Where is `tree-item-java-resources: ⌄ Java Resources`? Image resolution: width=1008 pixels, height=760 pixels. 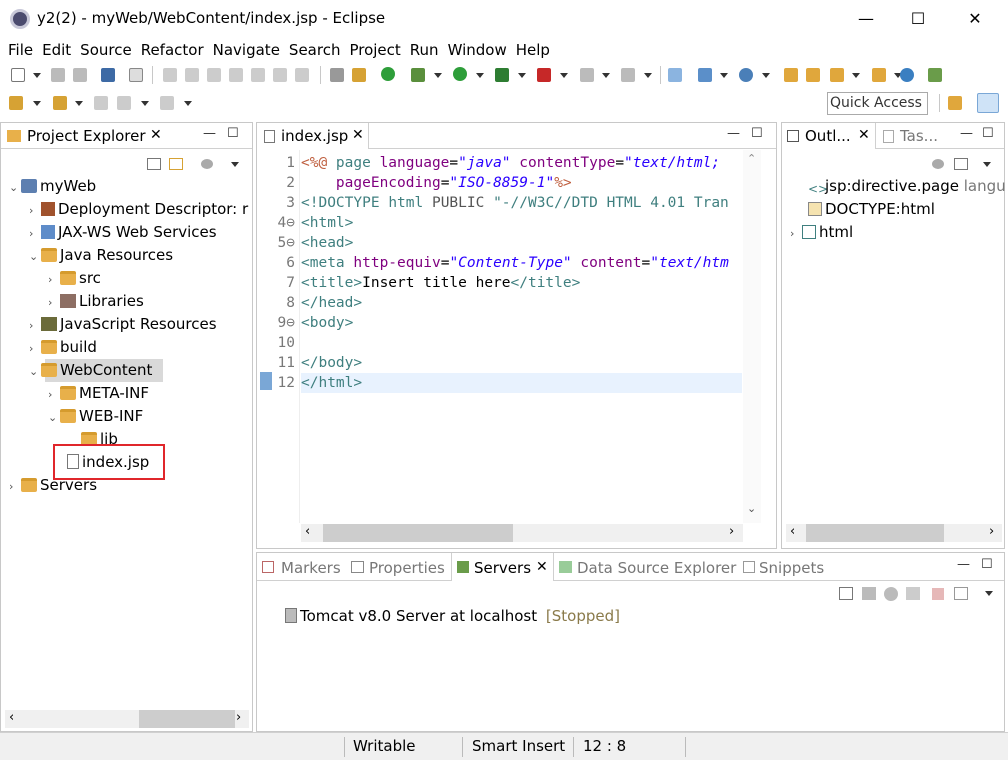 tree-item-java-resources: ⌄ Java Resources is located at coordinates (101, 255).